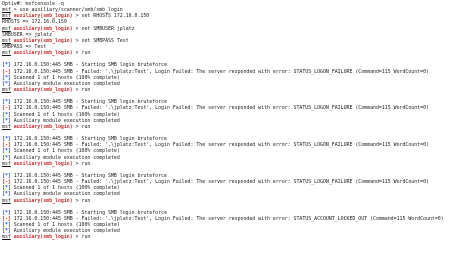  I want to click on output-text: Optiv#: msfconsole -q, so click(33, 4).